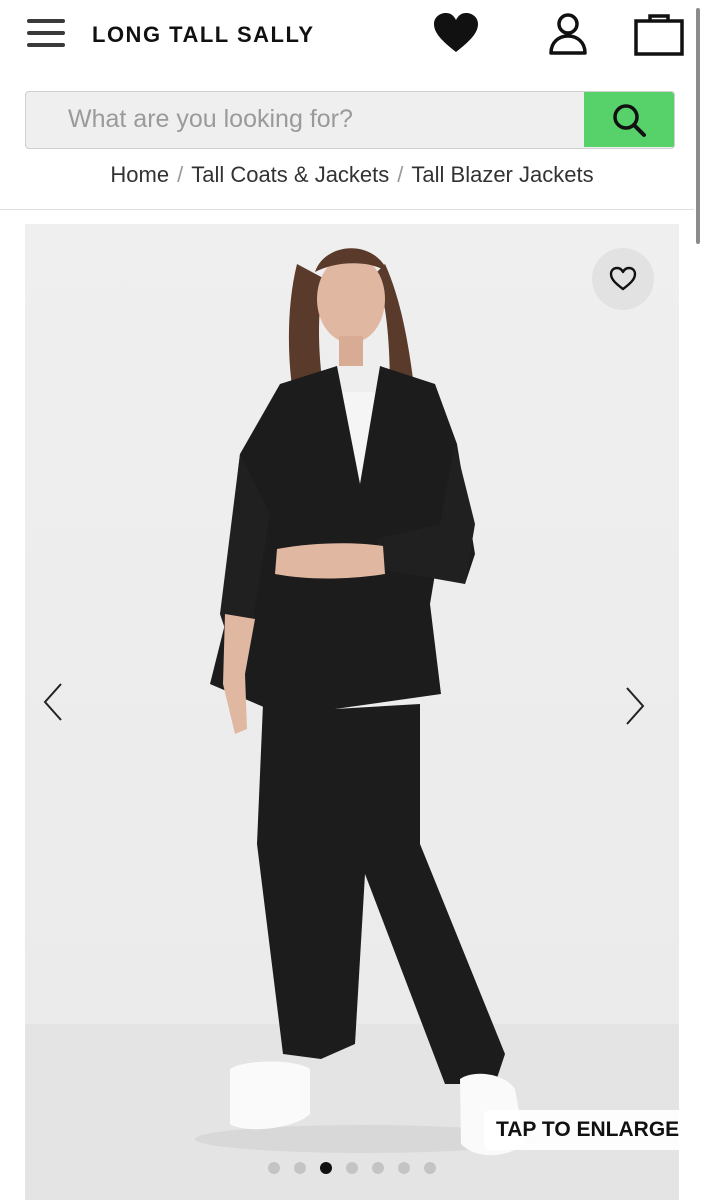 This screenshot has height=1200, width=704. I want to click on page-scrollbar, so click(698, 126).